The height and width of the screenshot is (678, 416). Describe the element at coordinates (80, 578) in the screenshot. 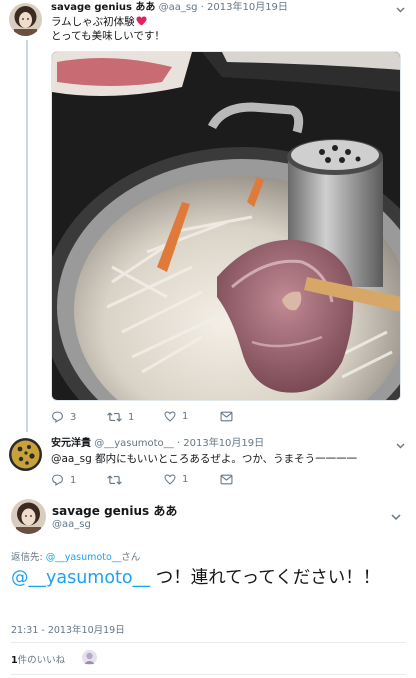

I see `mention-link: @__yasumoto__` at that location.